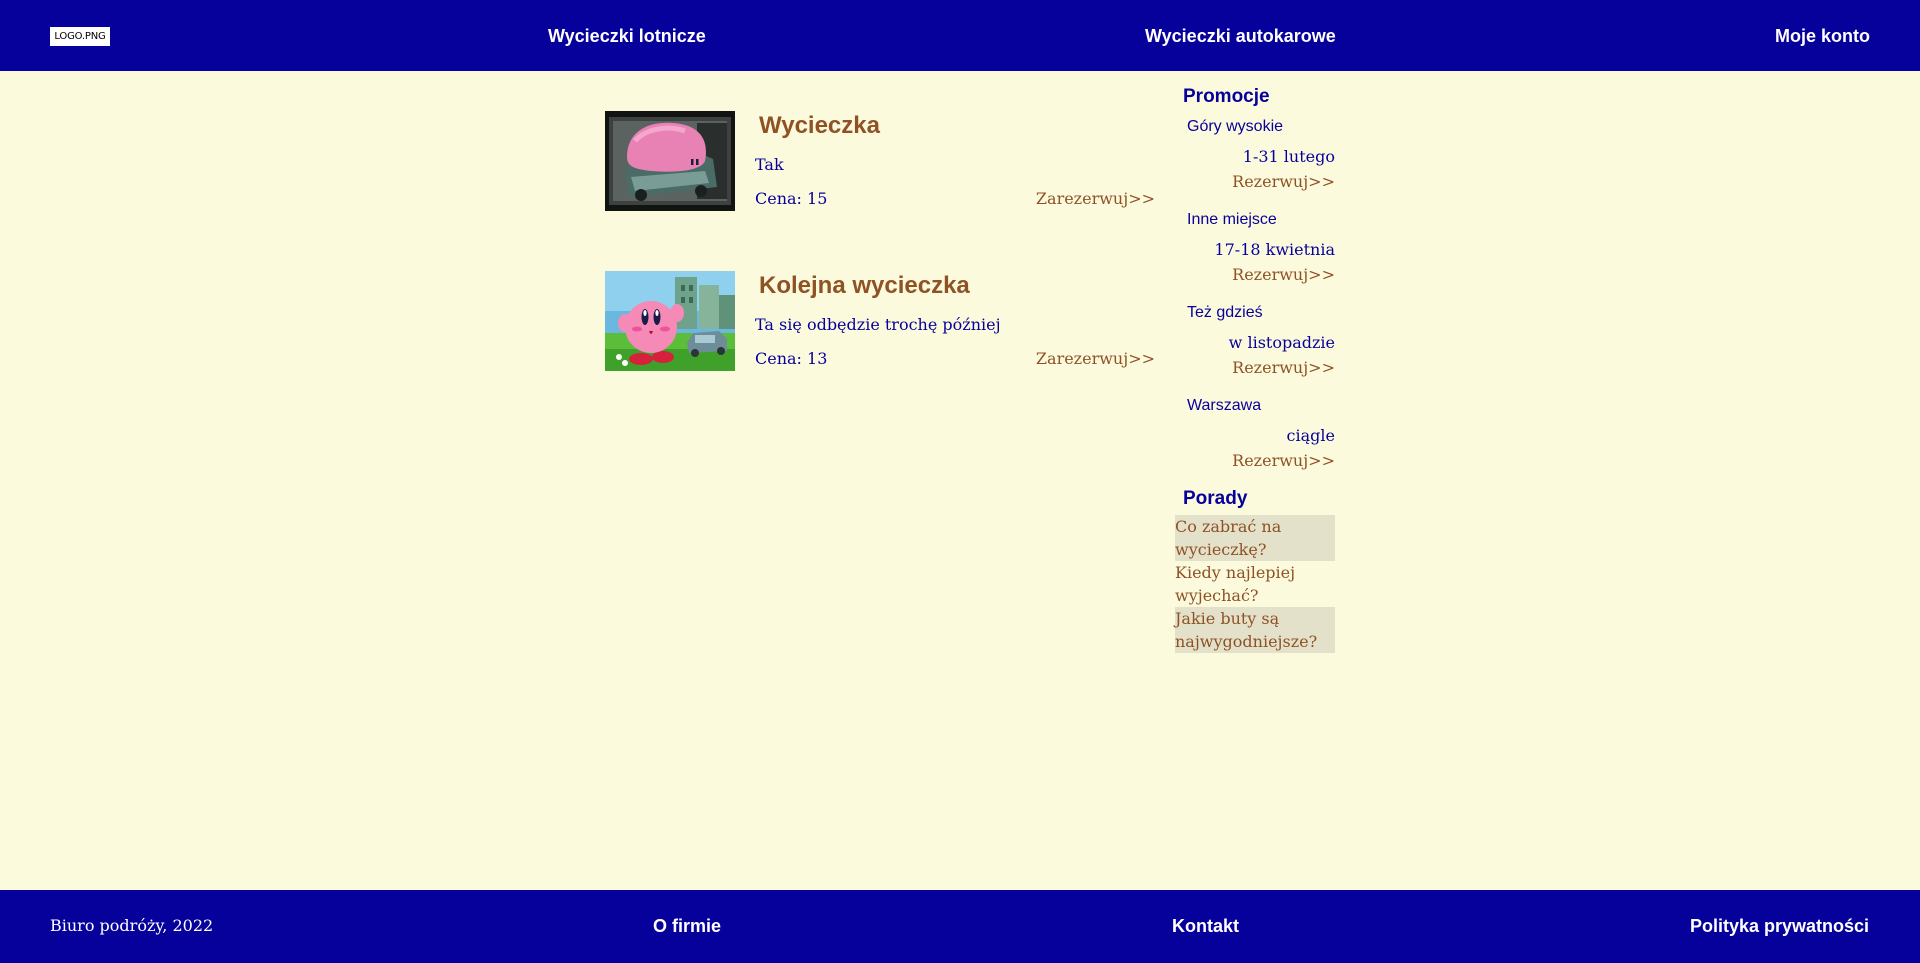  Describe the element at coordinates (1240, 36) in the screenshot. I see `nav-link-bus-trips: Wycieczki autokarowe` at that location.